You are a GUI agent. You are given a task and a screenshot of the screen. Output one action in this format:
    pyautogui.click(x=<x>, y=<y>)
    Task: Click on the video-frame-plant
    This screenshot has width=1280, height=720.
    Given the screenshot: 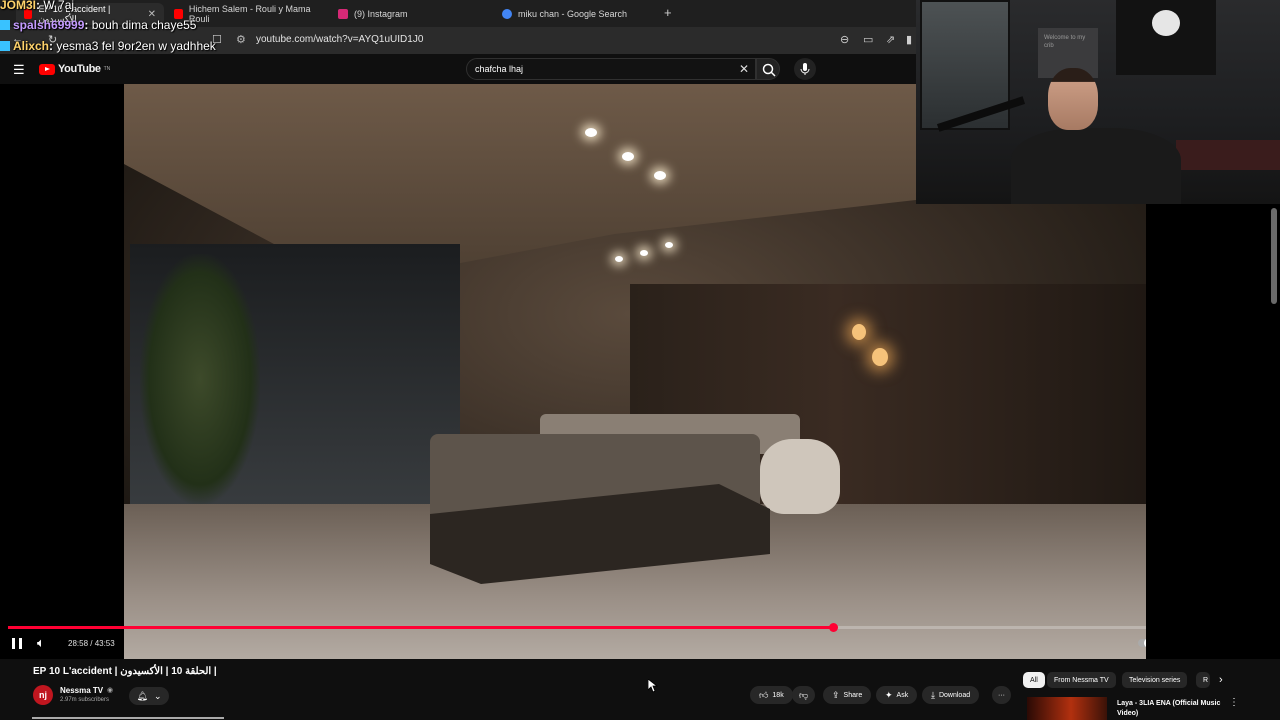 What is the action you would take?
    pyautogui.click(x=200, y=379)
    